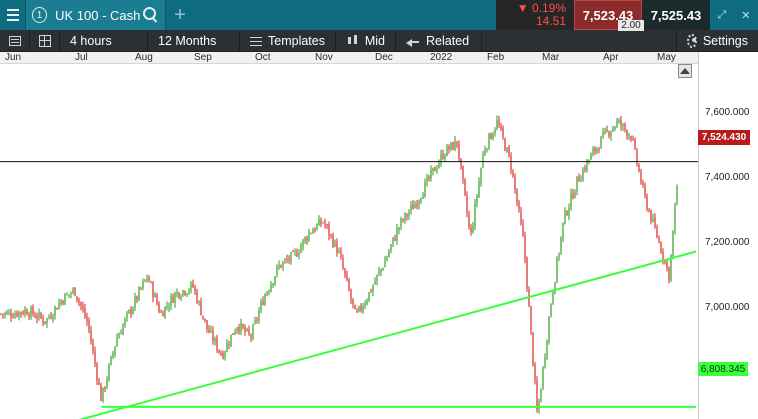  Describe the element at coordinates (13, 57) in the screenshot. I see `x-tick-label: Jun` at that location.